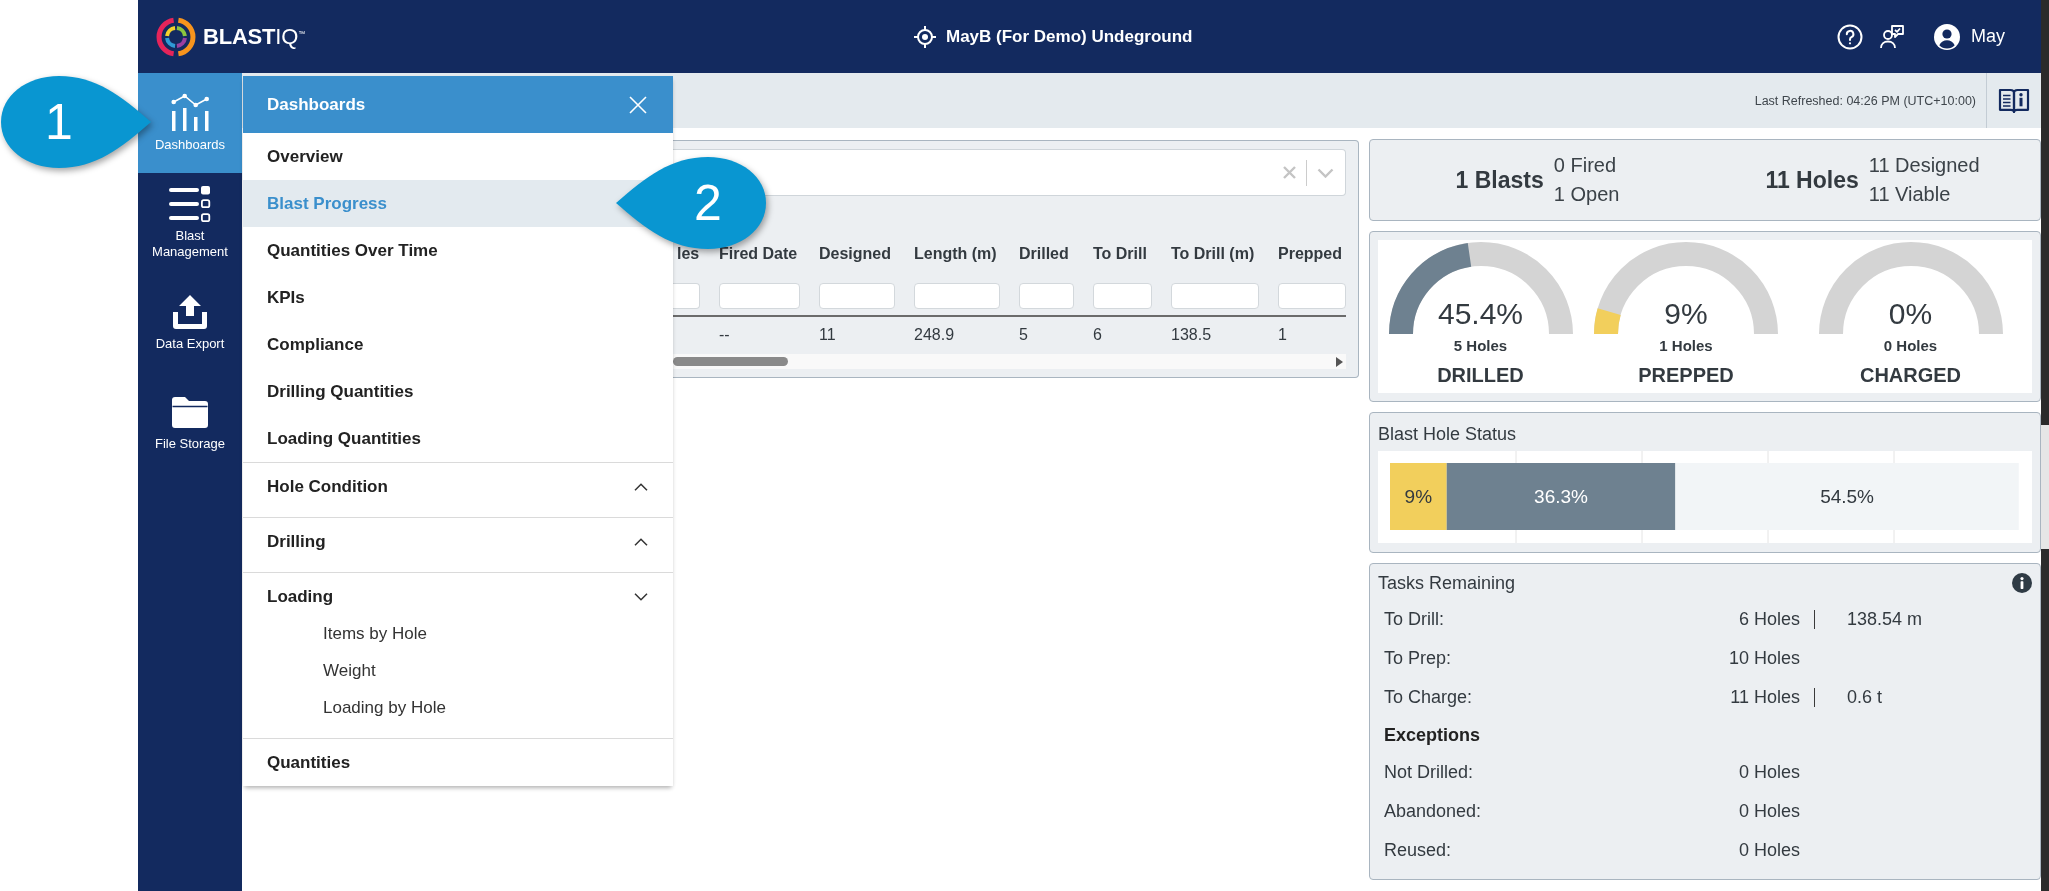 Image resolution: width=2049 pixels, height=891 pixels. I want to click on section-heading: Exceptions, so click(1432, 735).